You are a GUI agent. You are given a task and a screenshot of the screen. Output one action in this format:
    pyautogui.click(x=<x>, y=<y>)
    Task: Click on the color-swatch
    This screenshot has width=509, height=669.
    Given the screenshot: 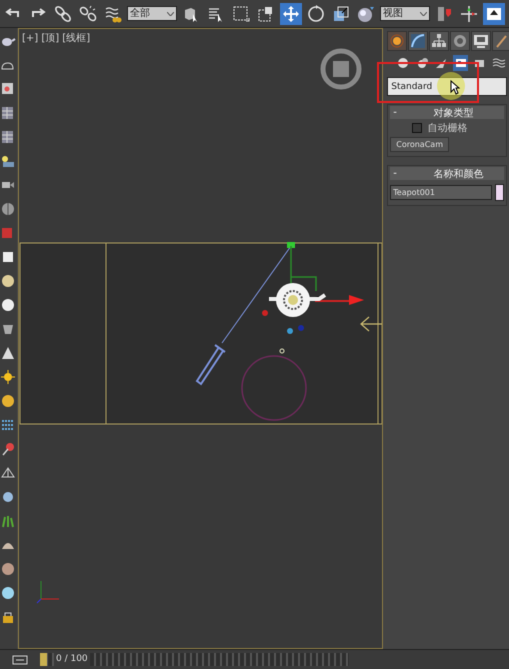 What is the action you would take?
    pyautogui.click(x=499, y=192)
    